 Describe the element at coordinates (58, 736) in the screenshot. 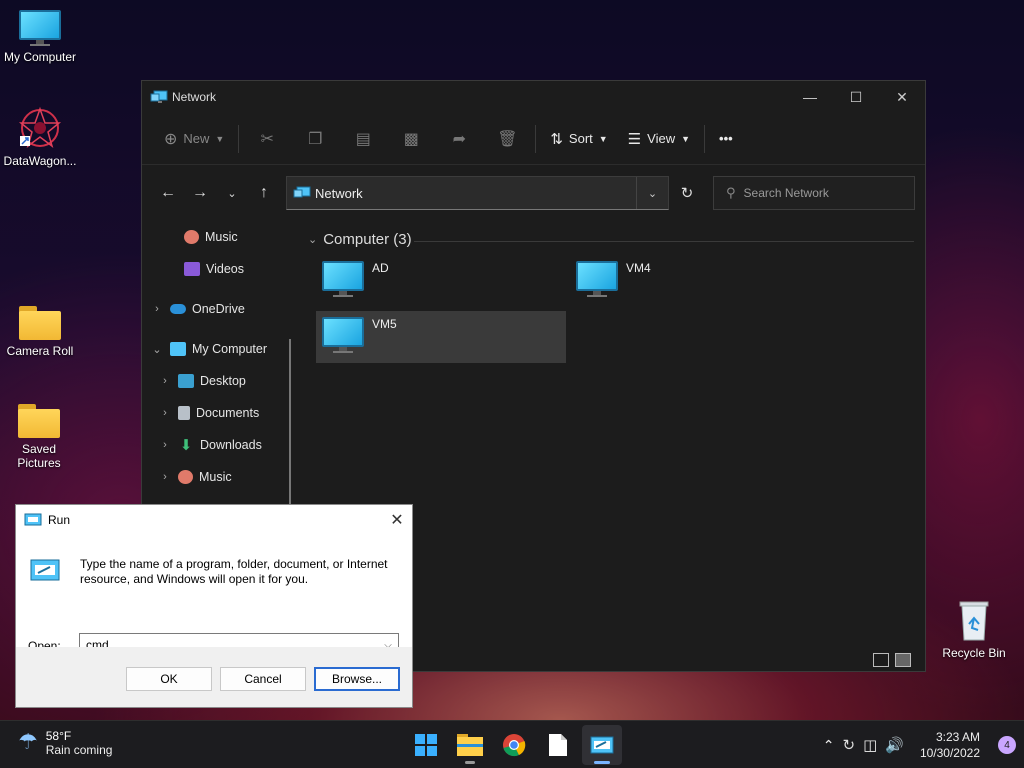

I see `weather-temp: 58°F` at that location.